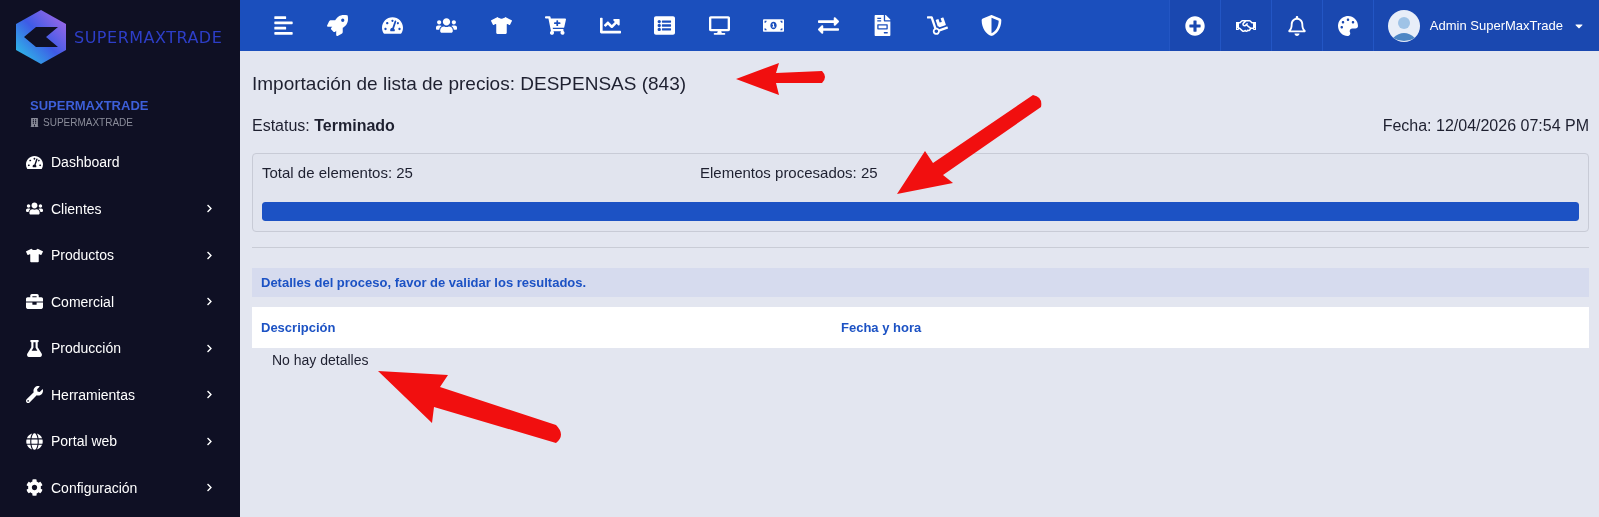  I want to click on company-name: SUPERMAXTRADE, so click(90, 105).